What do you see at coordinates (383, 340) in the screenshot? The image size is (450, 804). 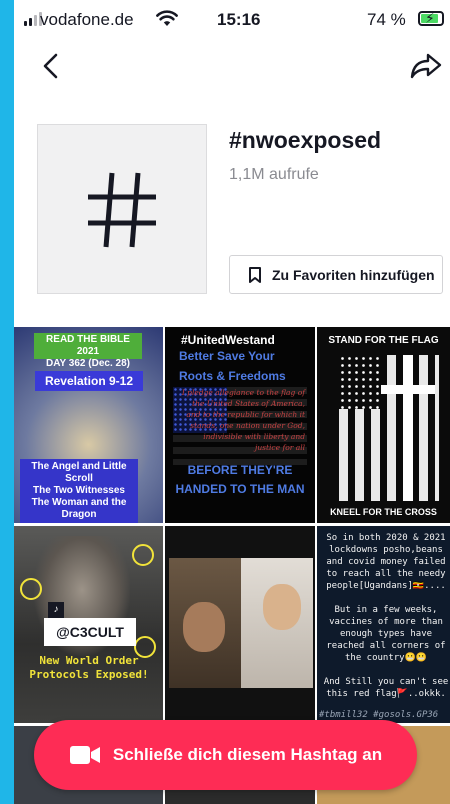 I see `video-text-top: STAND FOR THE FLAG` at bounding box center [383, 340].